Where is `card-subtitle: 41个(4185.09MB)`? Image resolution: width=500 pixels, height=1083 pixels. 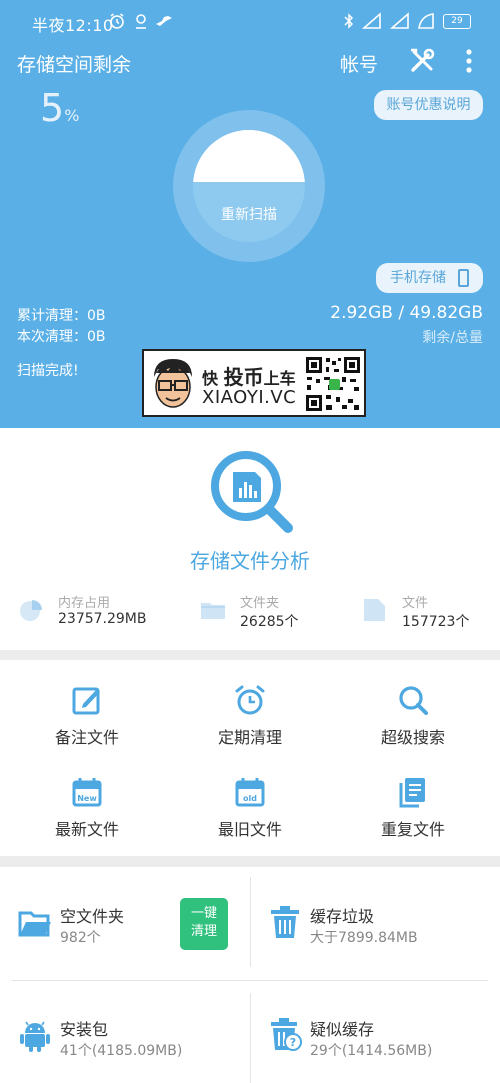
card-subtitle: 41个(4185.09MB) is located at coordinates (121, 1051).